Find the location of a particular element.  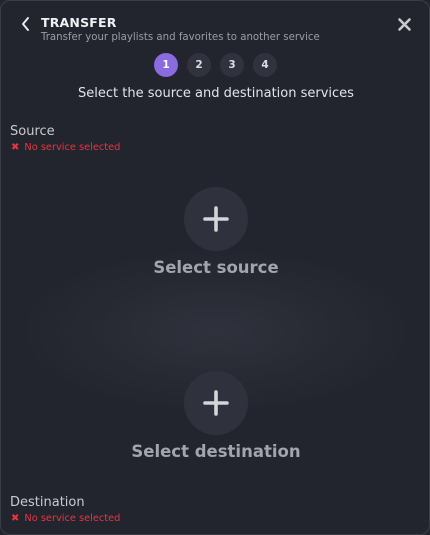

step-1: 1 is located at coordinates (166, 65).